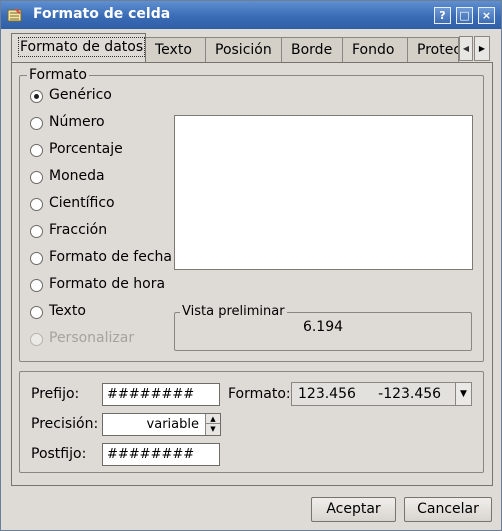 The image size is (502, 531). Describe the element at coordinates (463, 394) in the screenshot. I see `chevron-down-icon: ▼` at that location.